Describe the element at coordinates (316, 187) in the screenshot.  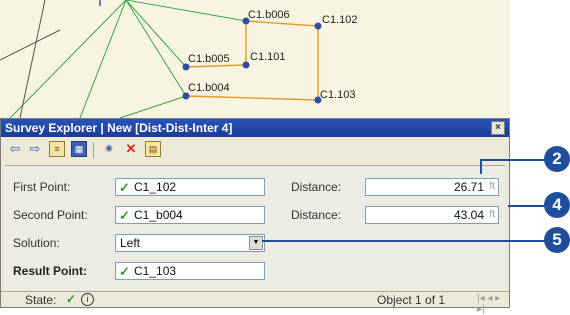
I see `distance-1-label: Distance:` at that location.